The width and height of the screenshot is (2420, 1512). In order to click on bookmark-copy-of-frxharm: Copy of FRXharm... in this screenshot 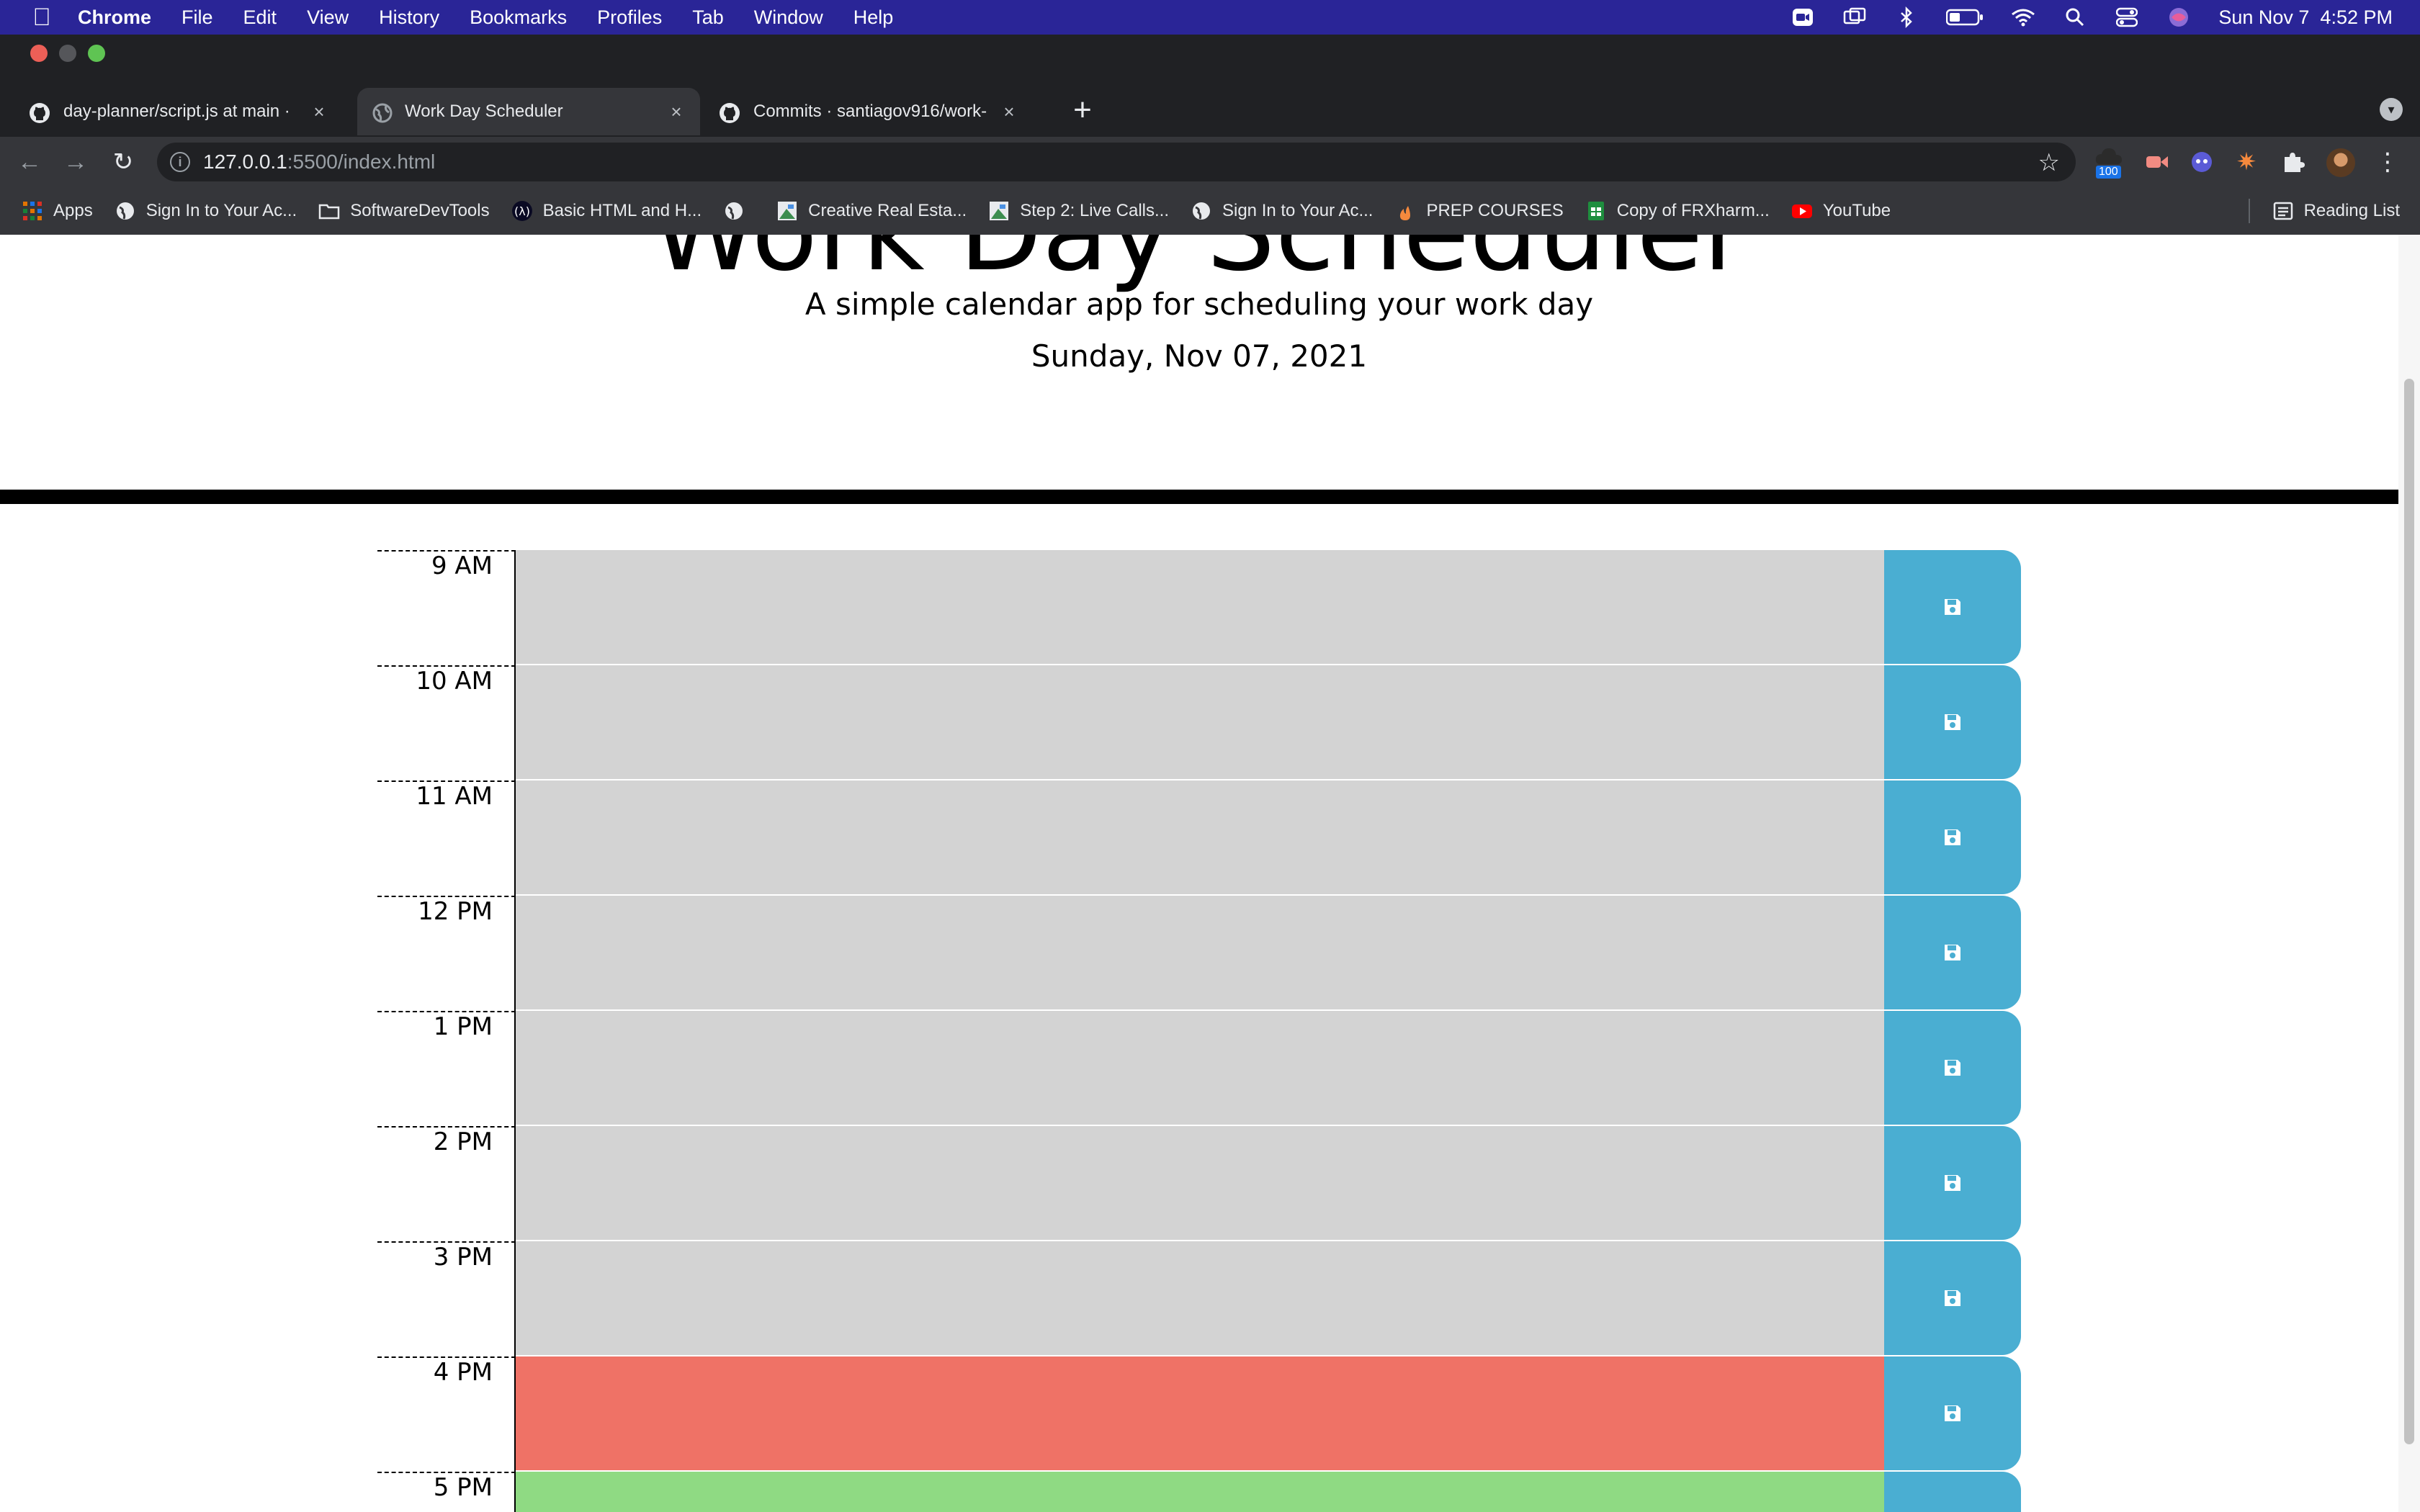, I will do `click(1677, 211)`.